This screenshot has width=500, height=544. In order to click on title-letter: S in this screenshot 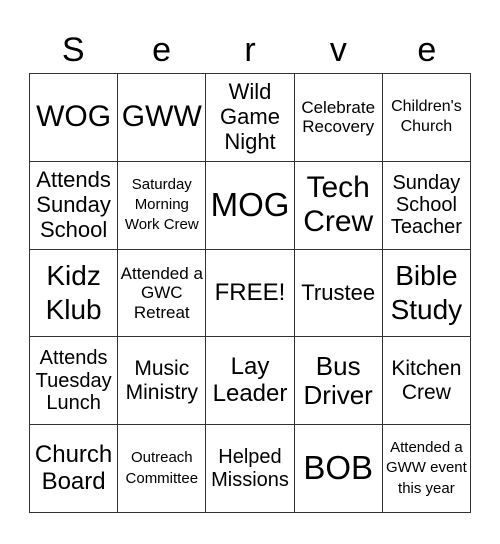, I will do `click(73, 50)`.